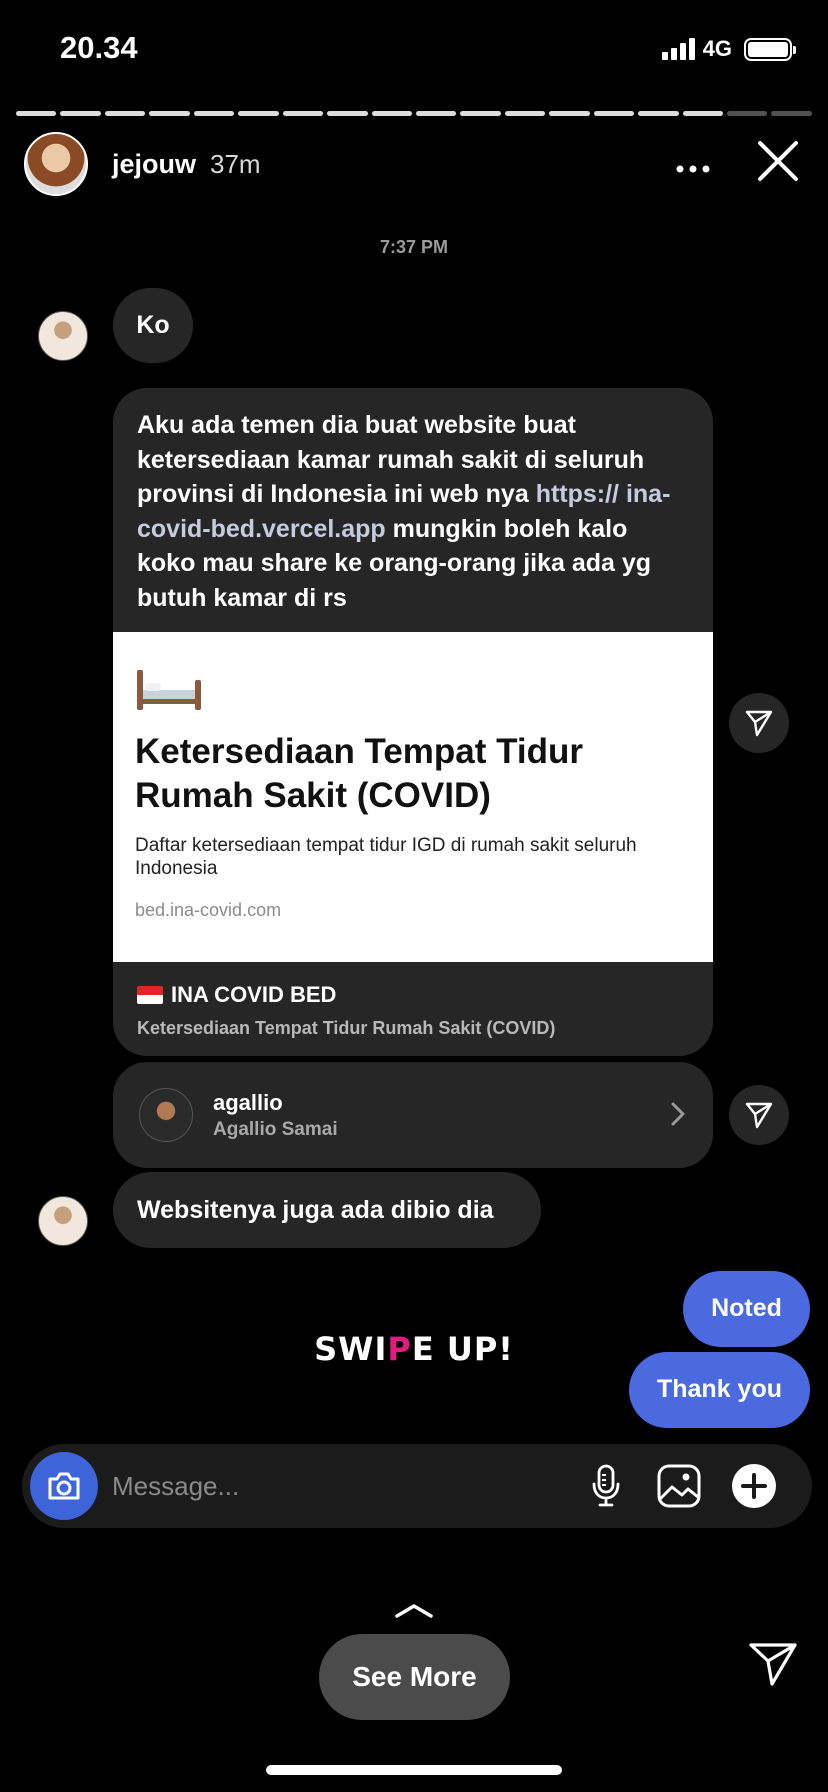  Describe the element at coordinates (302, 1486) in the screenshot. I see `message-input` at that location.